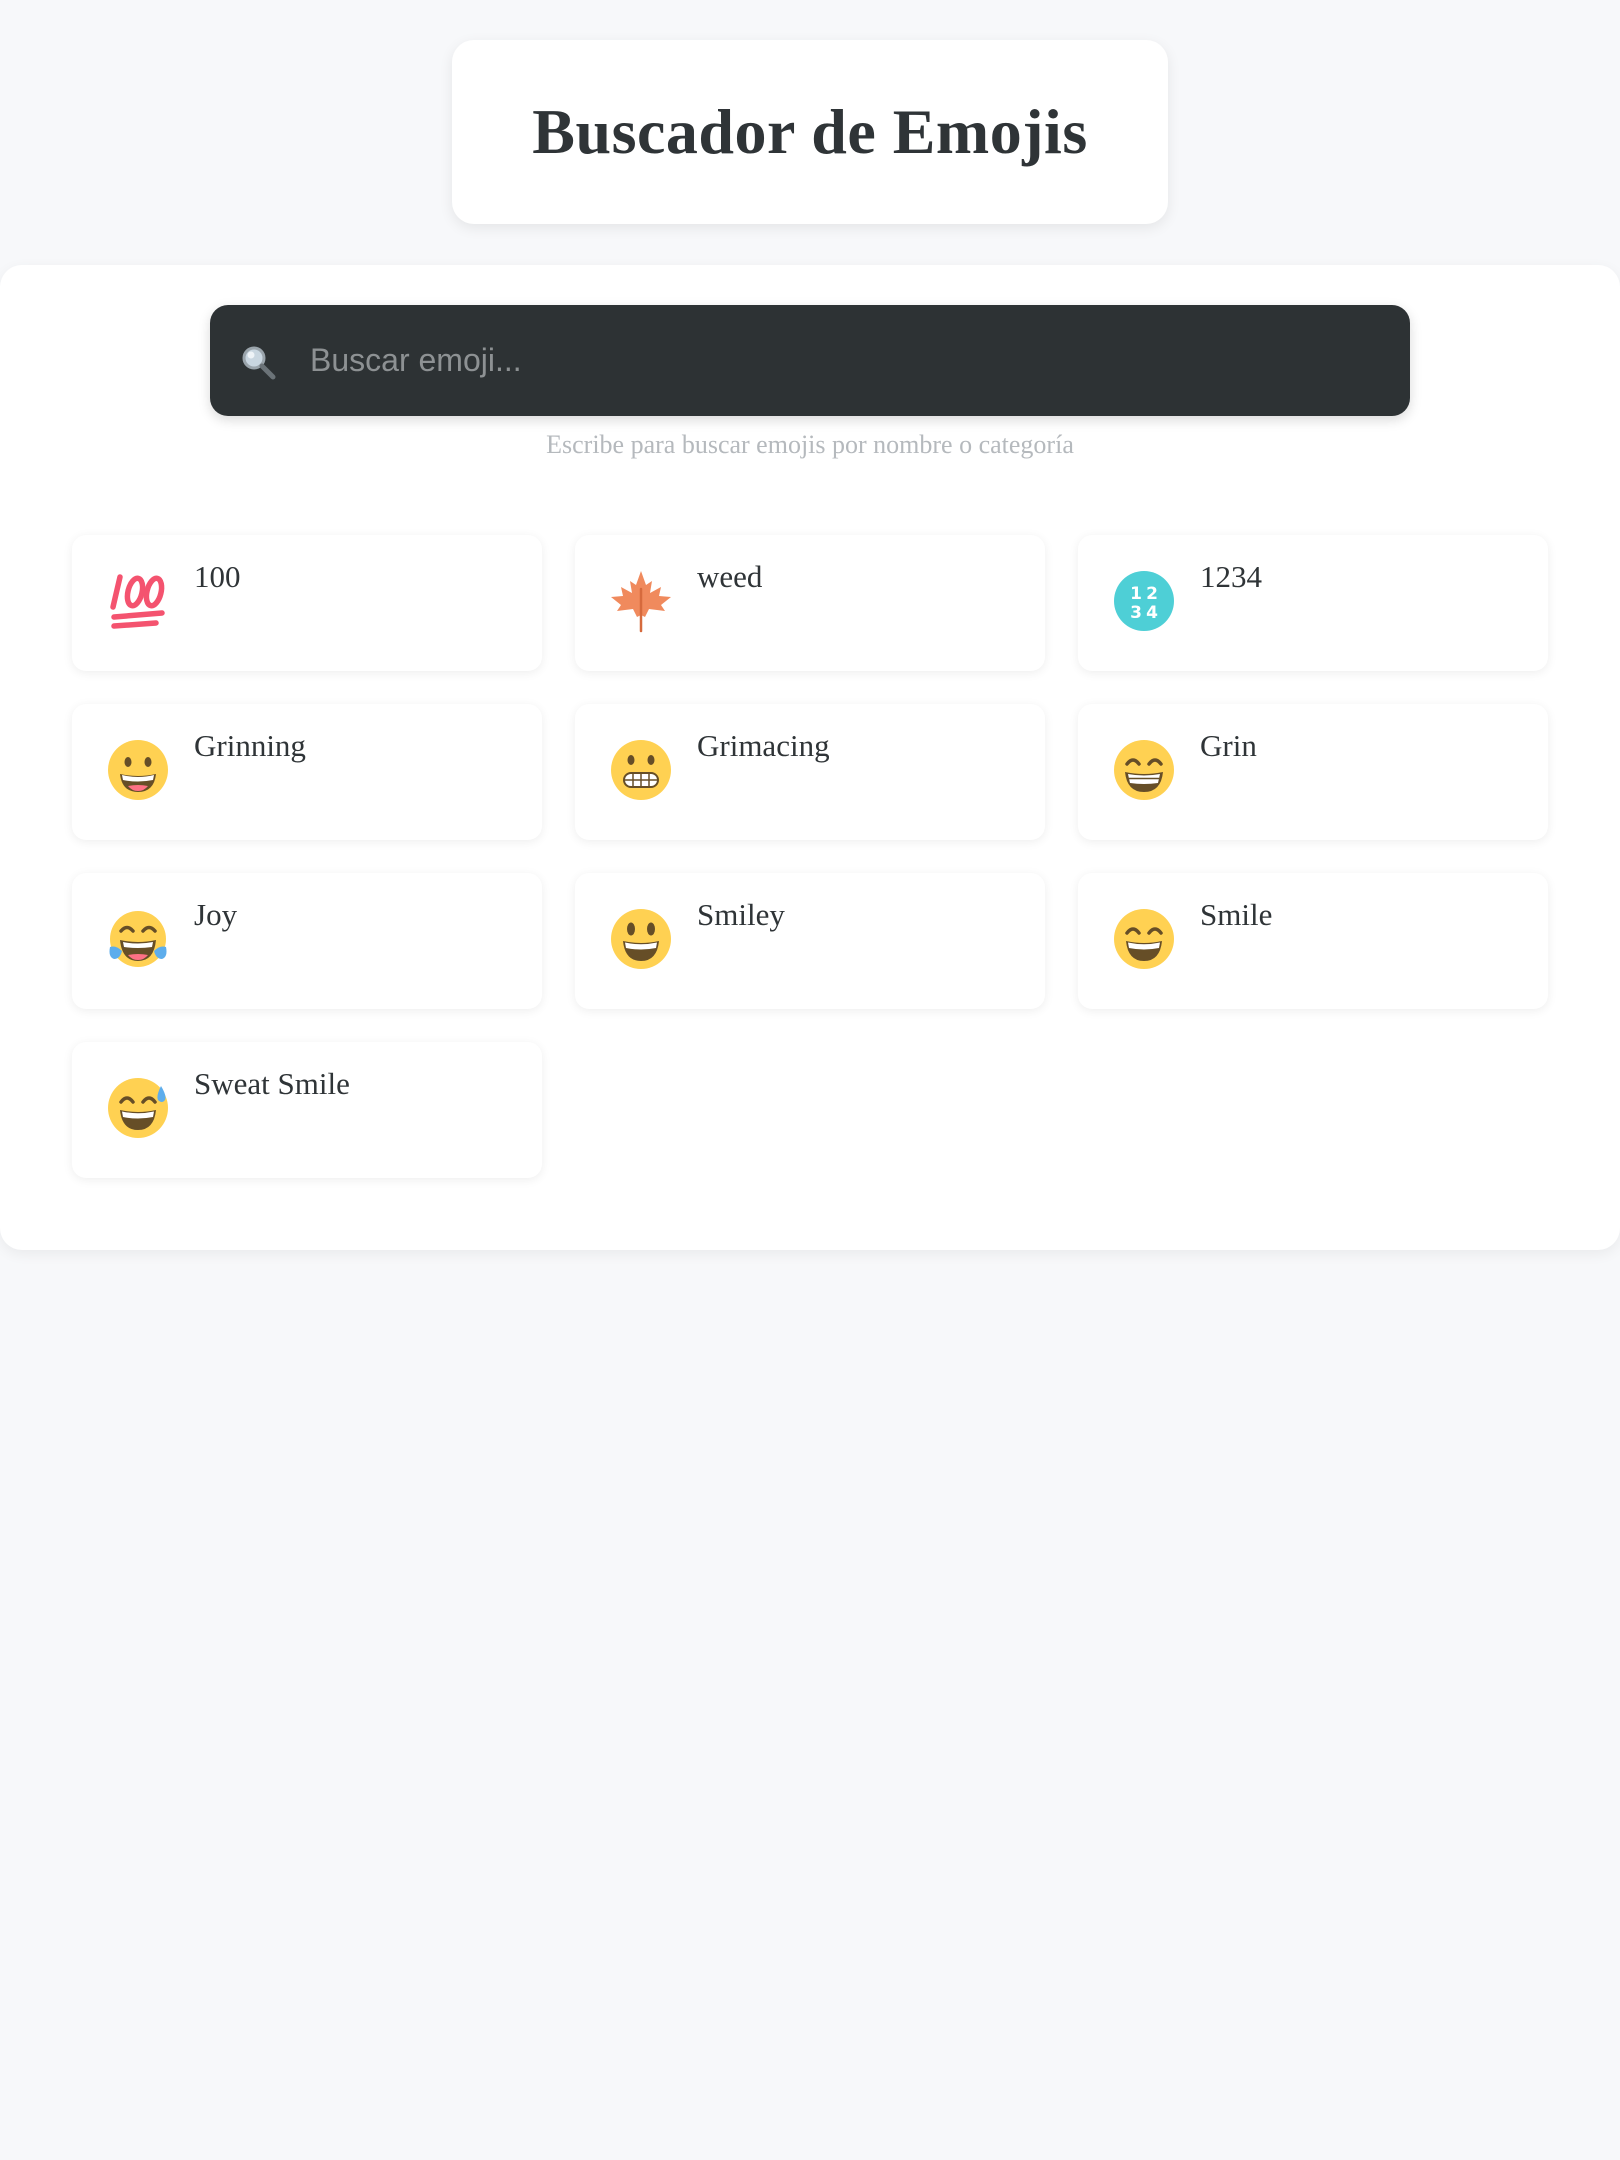 The height and width of the screenshot is (2160, 1620). What do you see at coordinates (1136, 613) in the screenshot?
I see `svg-text: 3` at bounding box center [1136, 613].